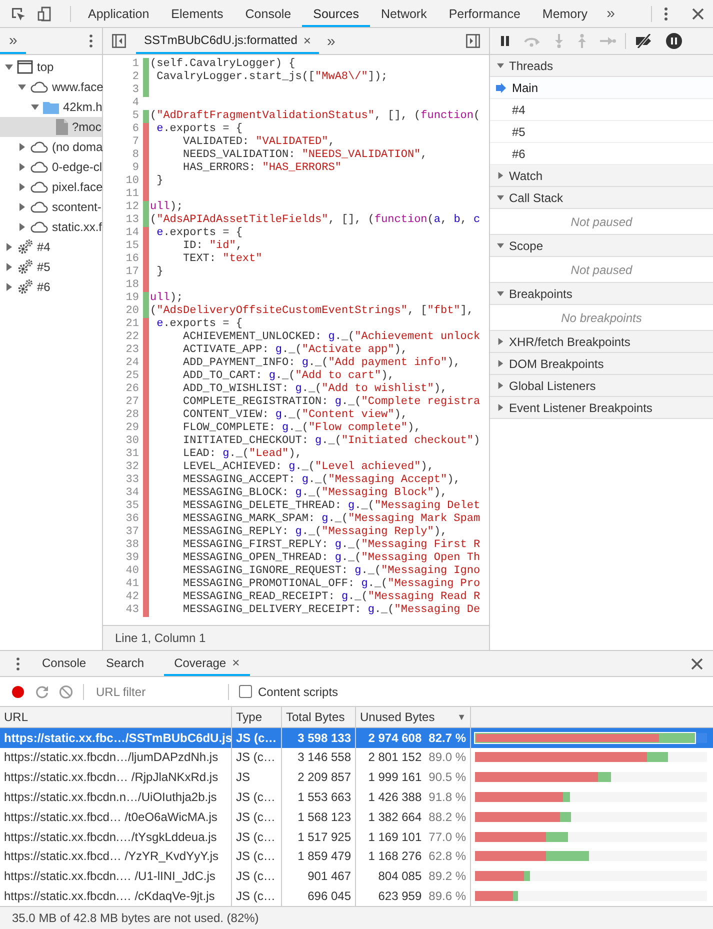 Image resolution: width=713 pixels, height=929 pixels. What do you see at coordinates (51, 267) in the screenshot?
I see `tree-item: #5` at bounding box center [51, 267].